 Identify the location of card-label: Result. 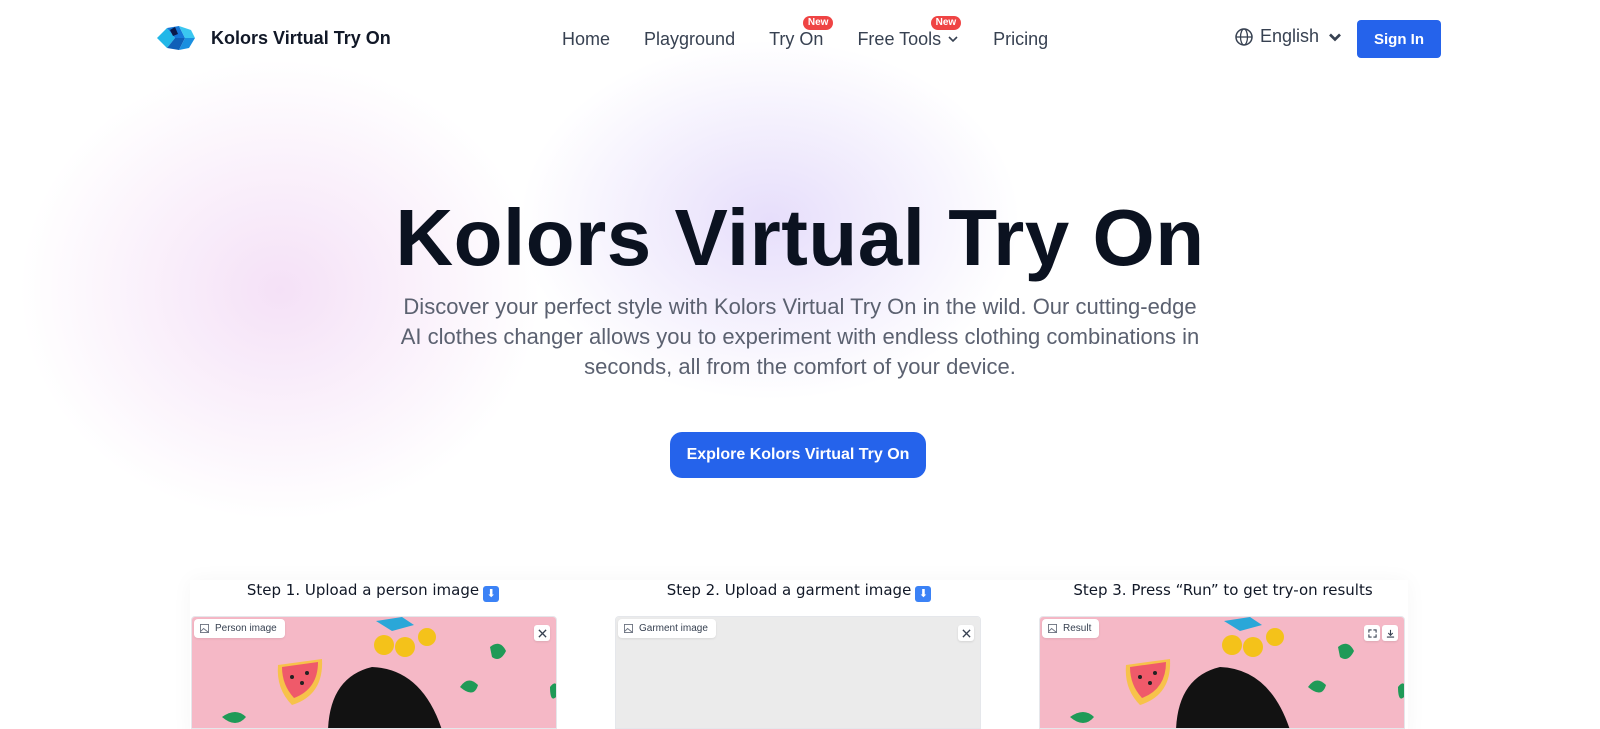
(1071, 628).